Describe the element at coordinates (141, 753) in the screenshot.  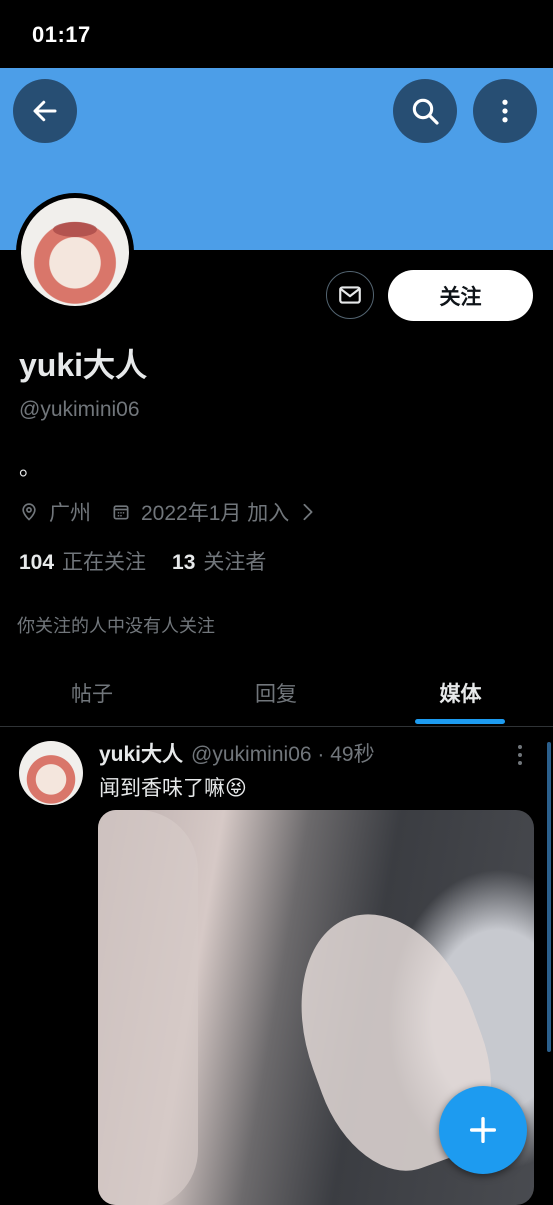
I see `post-author-name: yuki大人` at that location.